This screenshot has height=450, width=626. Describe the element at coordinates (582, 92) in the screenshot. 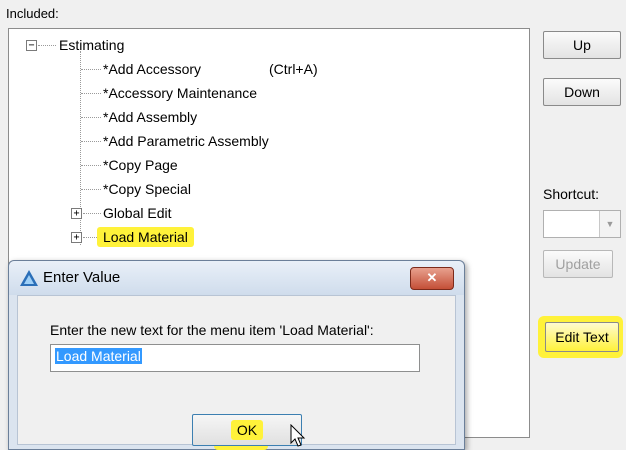

I see `down-button: Down` at that location.